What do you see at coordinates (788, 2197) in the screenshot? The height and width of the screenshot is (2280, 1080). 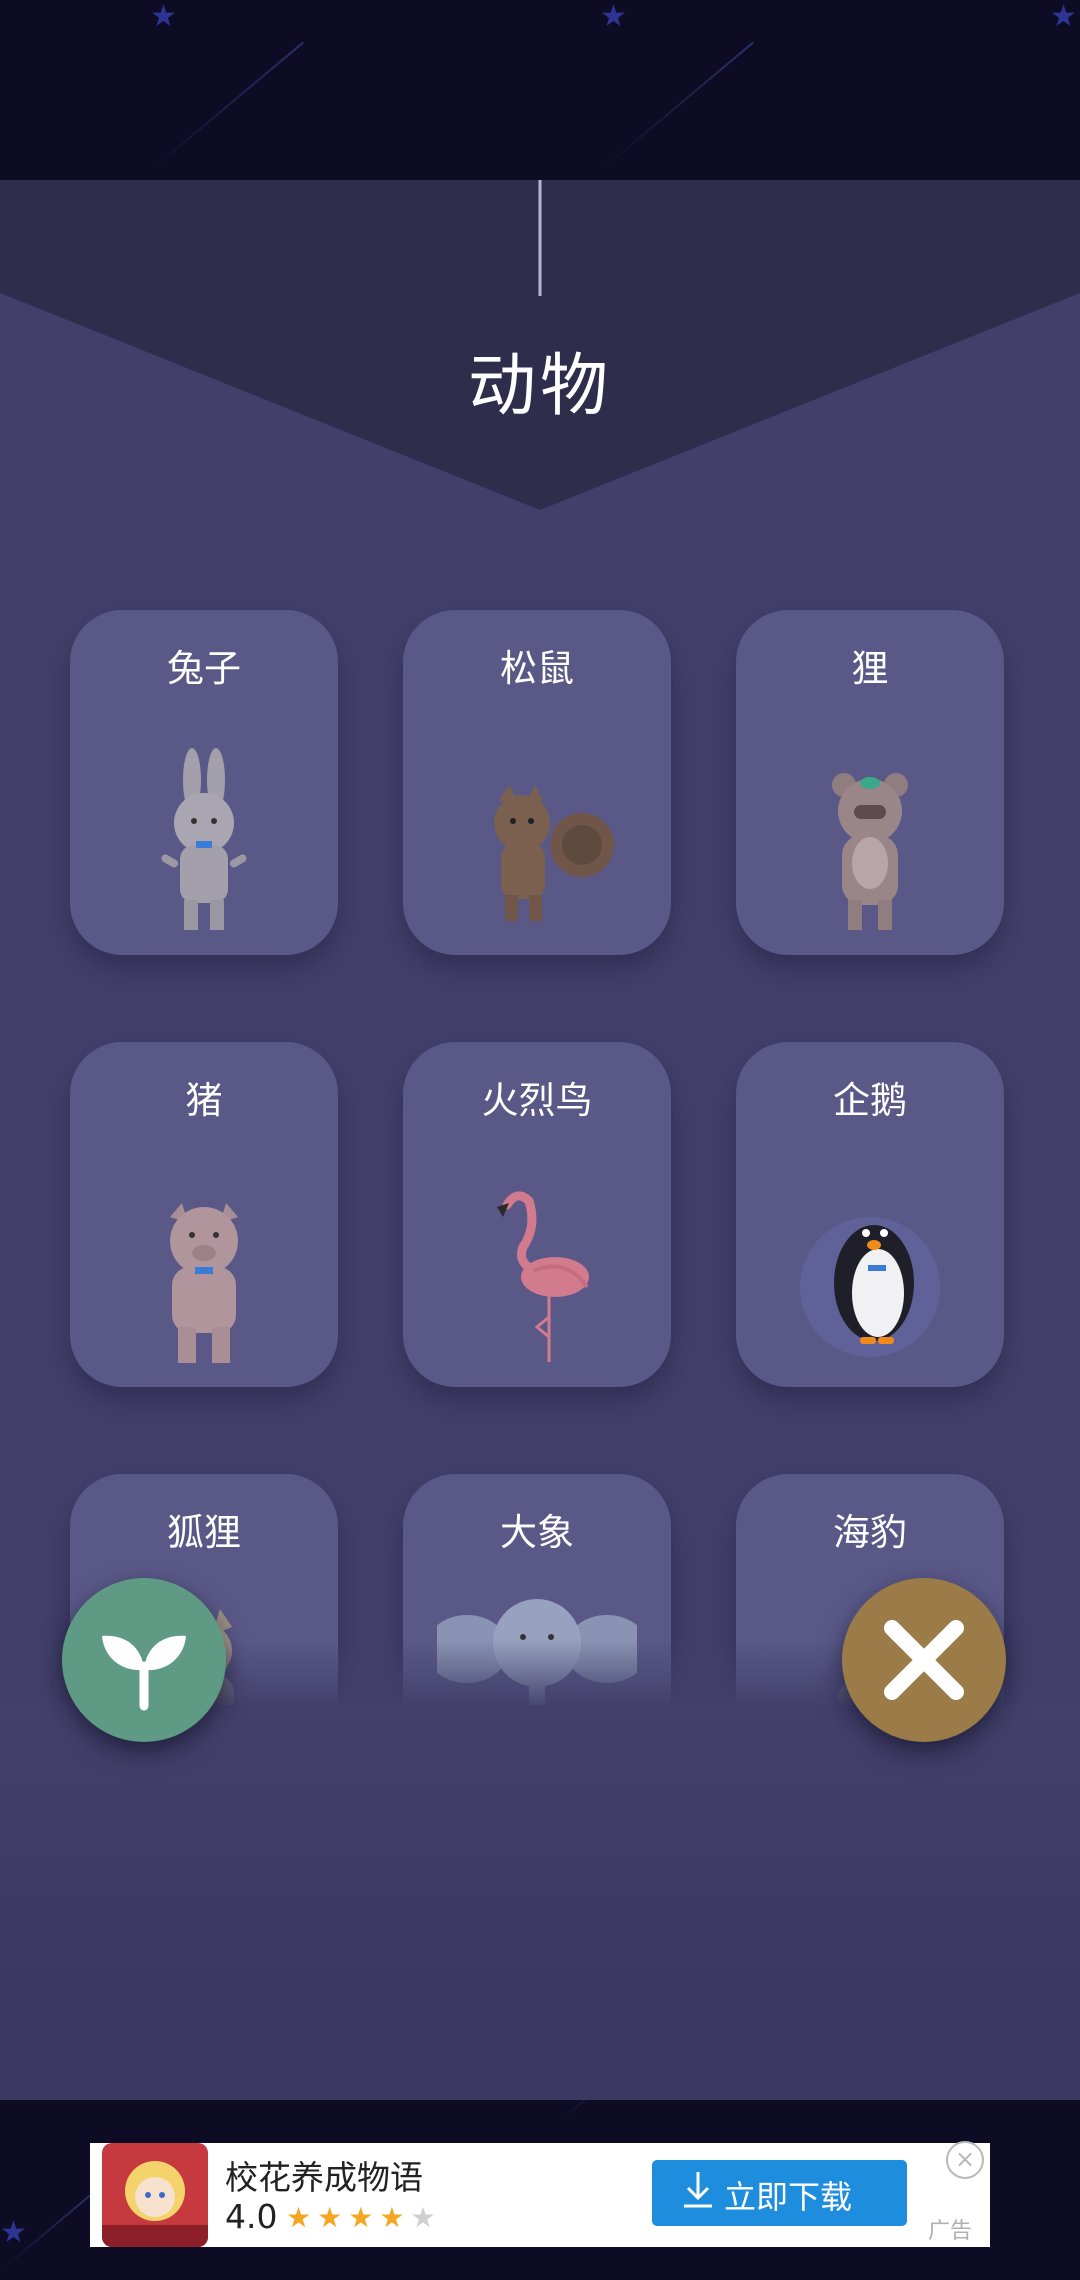 I see `ad-download-label: 立即下载` at bounding box center [788, 2197].